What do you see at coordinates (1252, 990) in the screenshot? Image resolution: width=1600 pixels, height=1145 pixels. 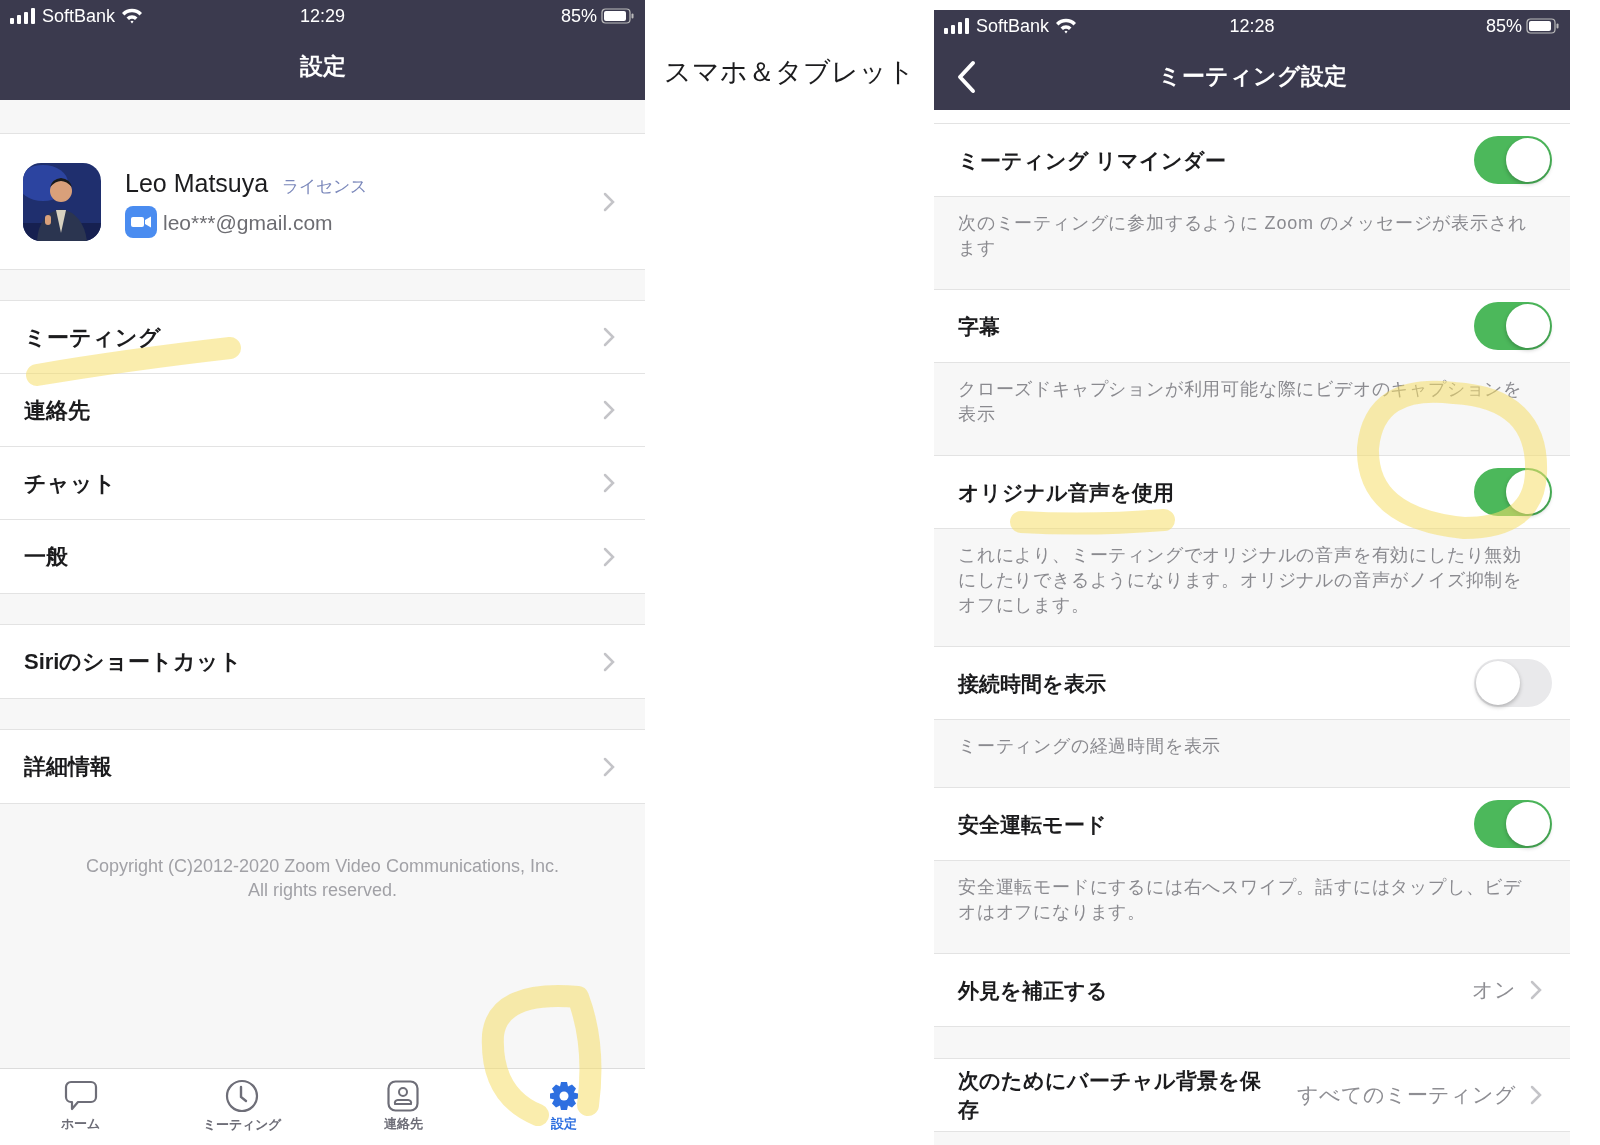 I see `setting-row: 外見を補正する オン` at bounding box center [1252, 990].